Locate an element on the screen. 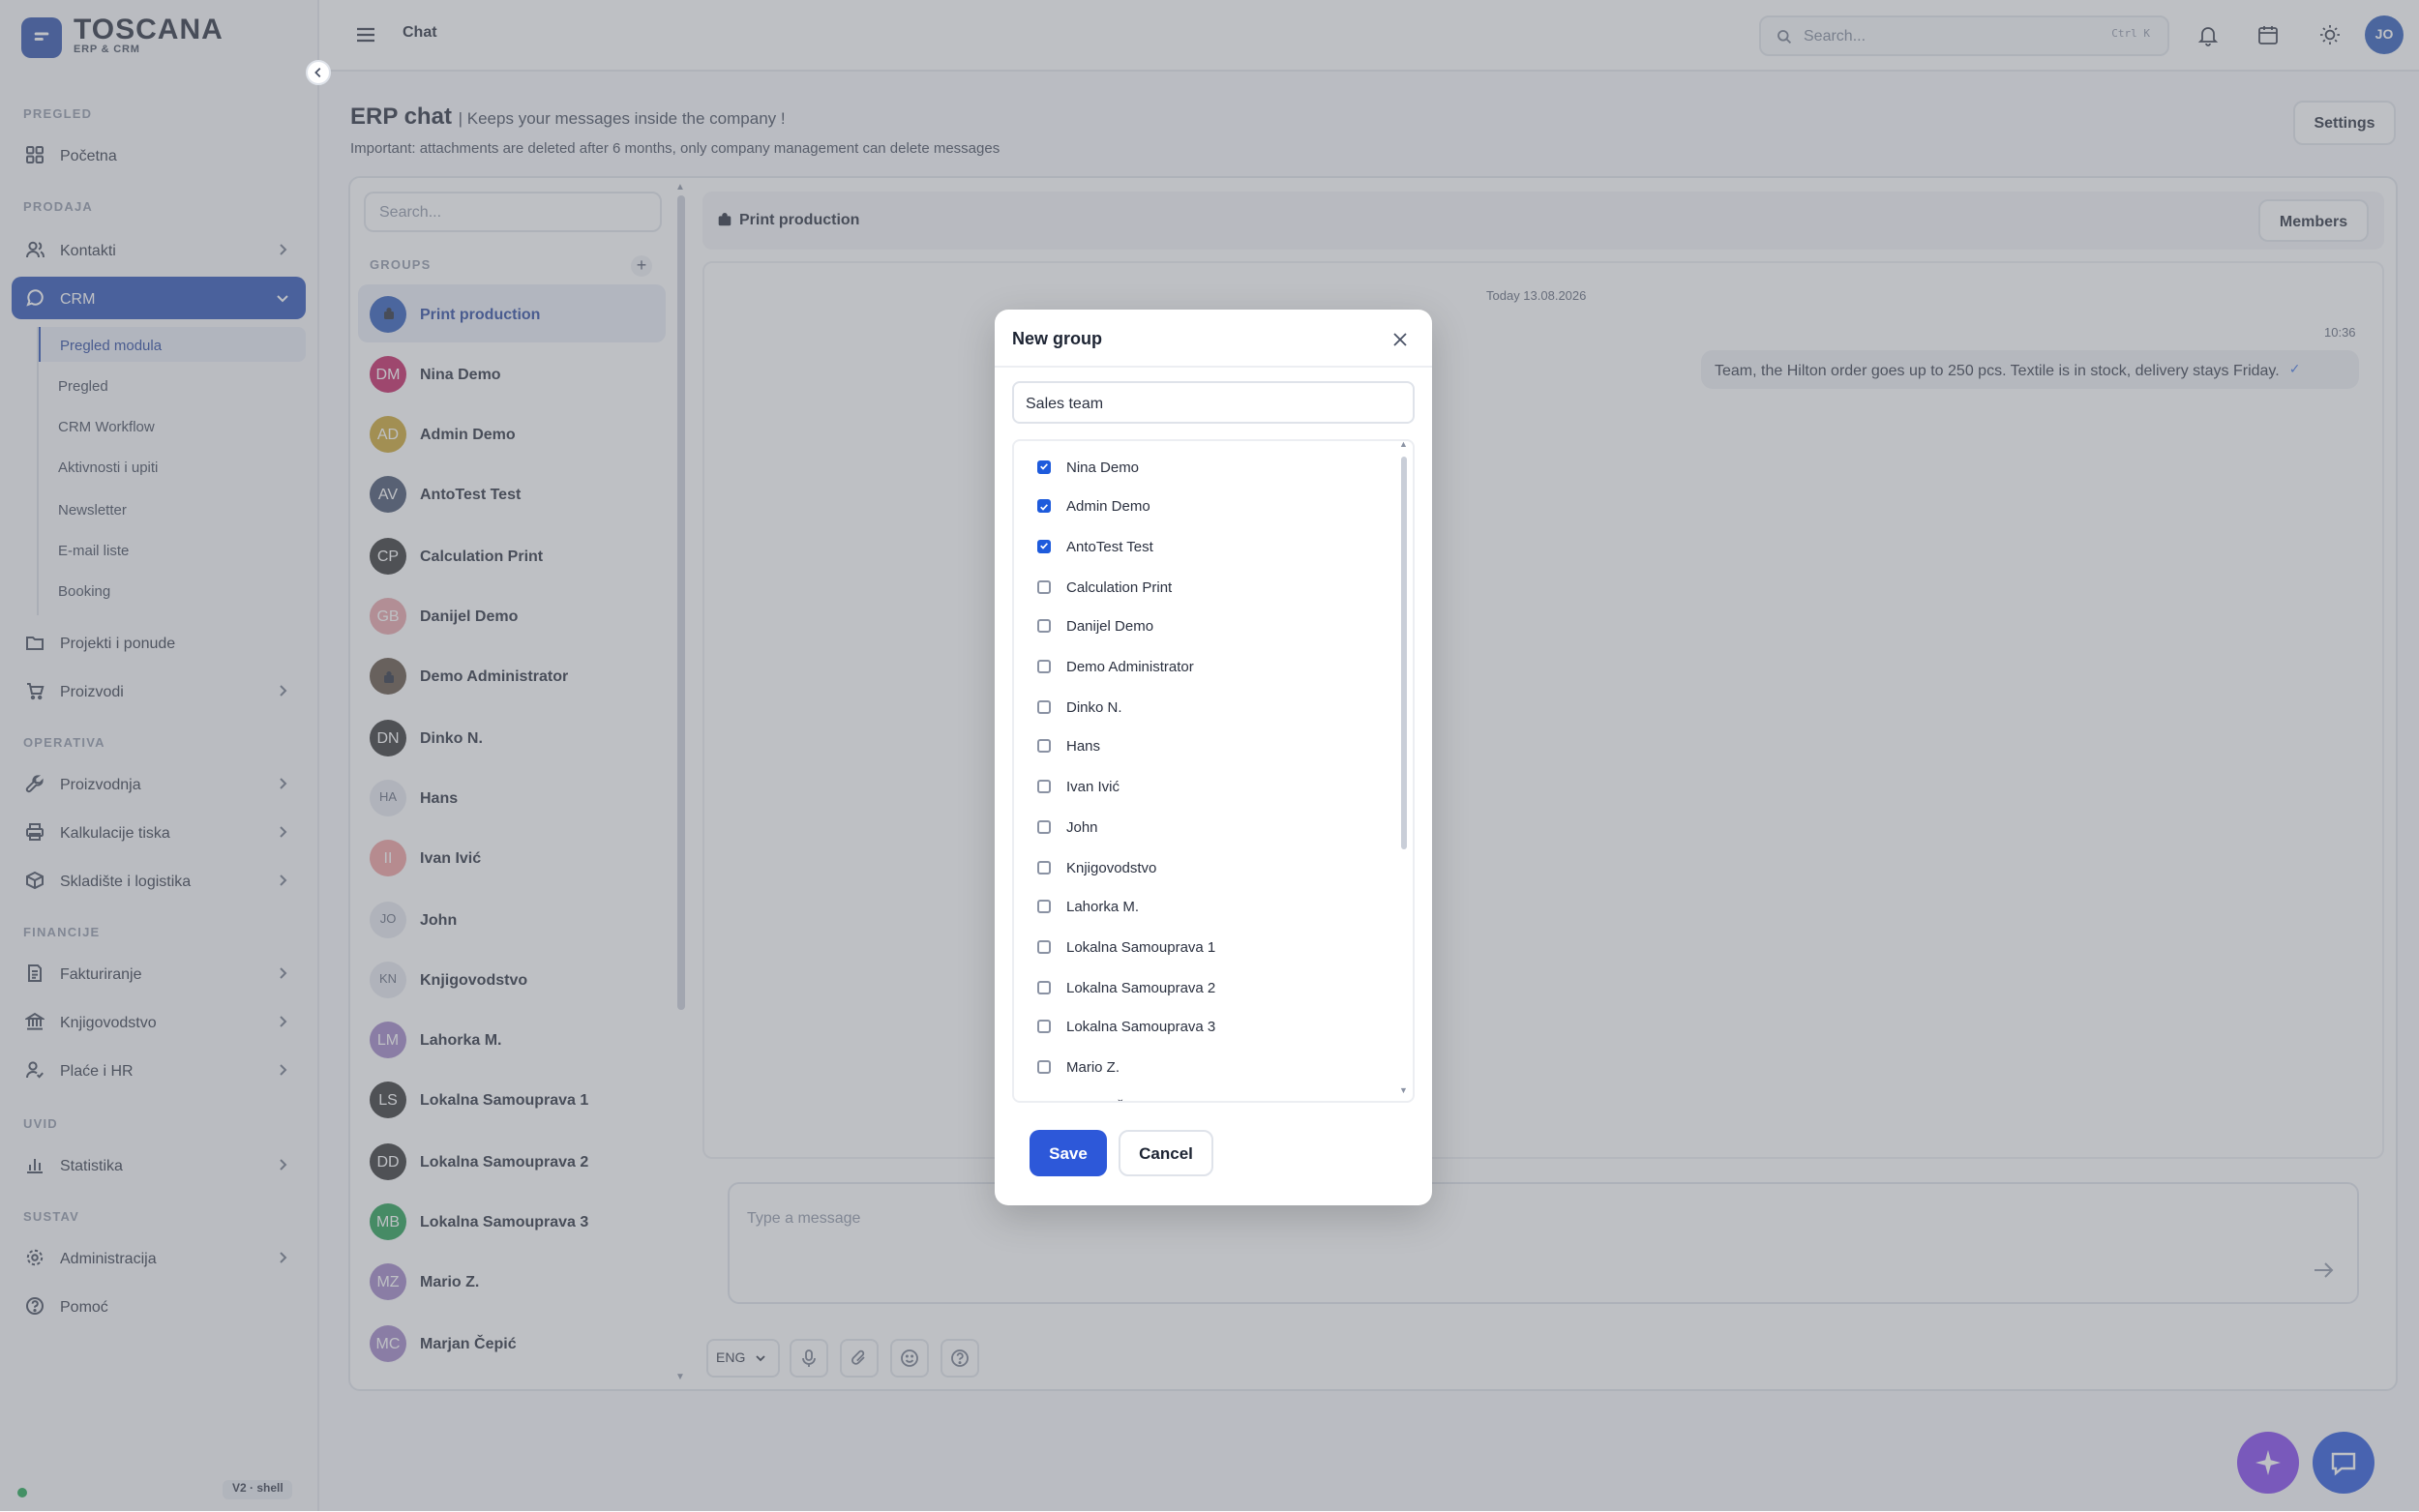  member-option: Mario Z. is located at coordinates (1078, 1067).